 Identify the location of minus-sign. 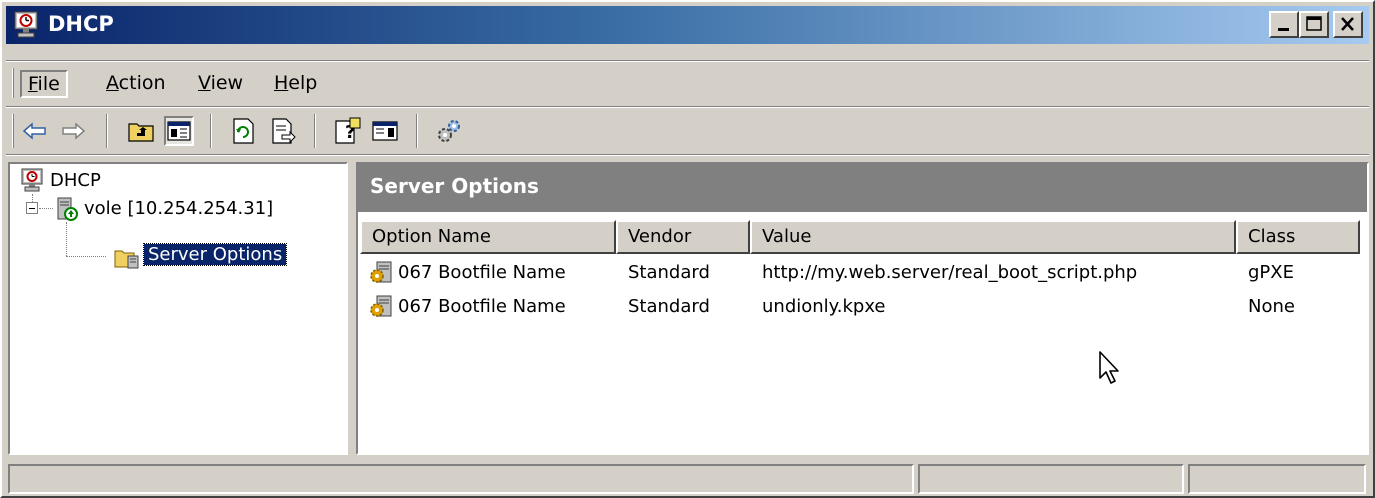
(32, 208).